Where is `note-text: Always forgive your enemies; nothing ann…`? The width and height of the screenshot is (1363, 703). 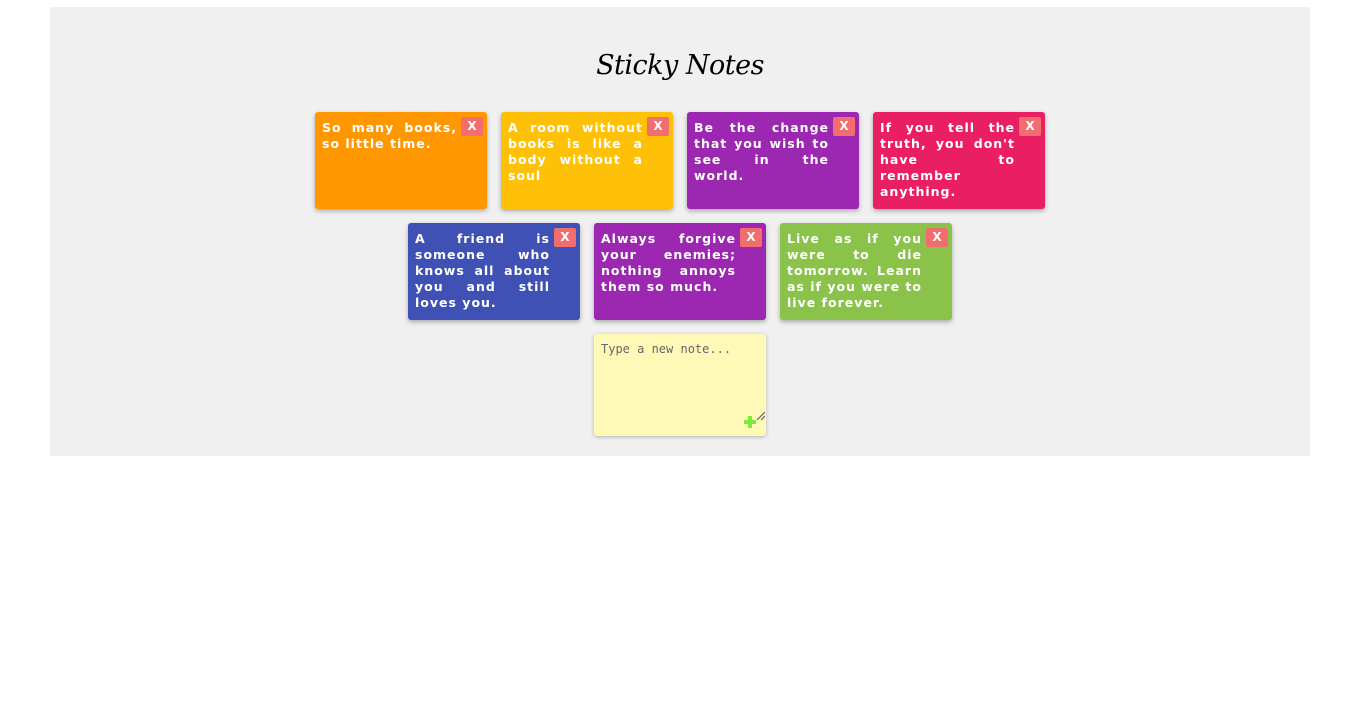 note-text: Always forgive your enemies; nothing ann… is located at coordinates (668, 262).